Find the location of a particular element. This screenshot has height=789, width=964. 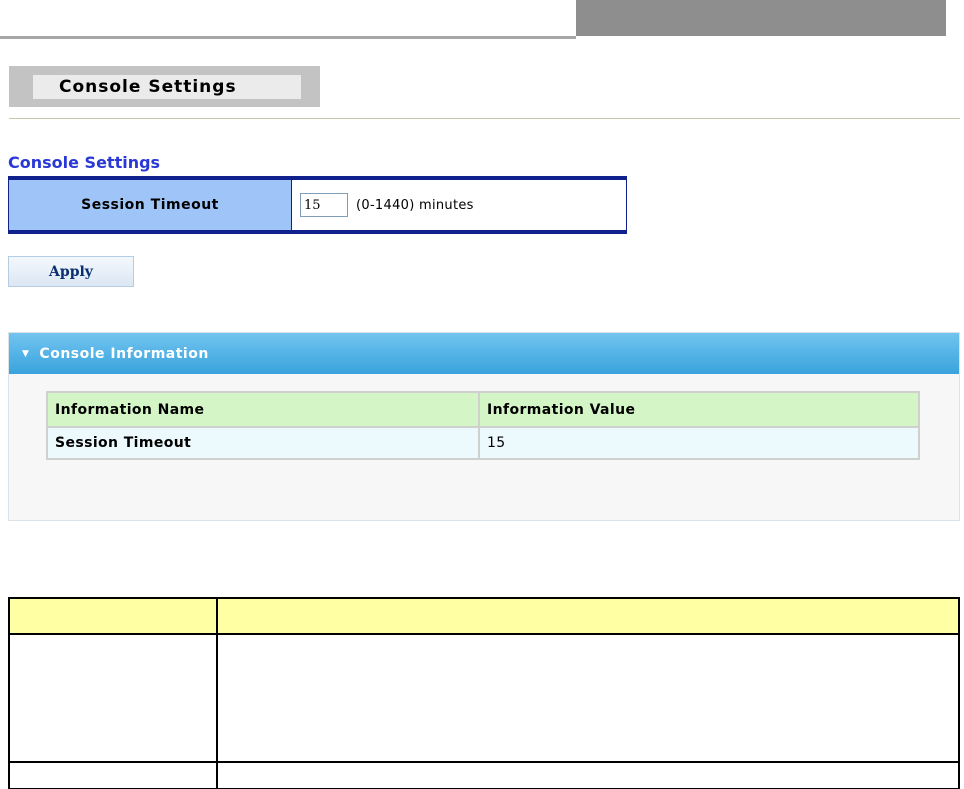

info-value-cell: 15 is located at coordinates (699, 443).